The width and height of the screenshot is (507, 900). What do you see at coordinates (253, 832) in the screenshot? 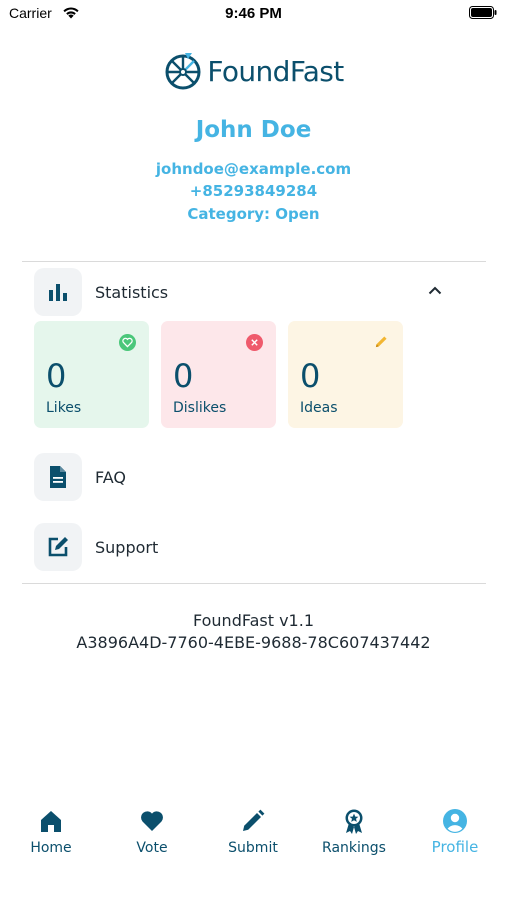
I see `tab-submit: Submit` at bounding box center [253, 832].